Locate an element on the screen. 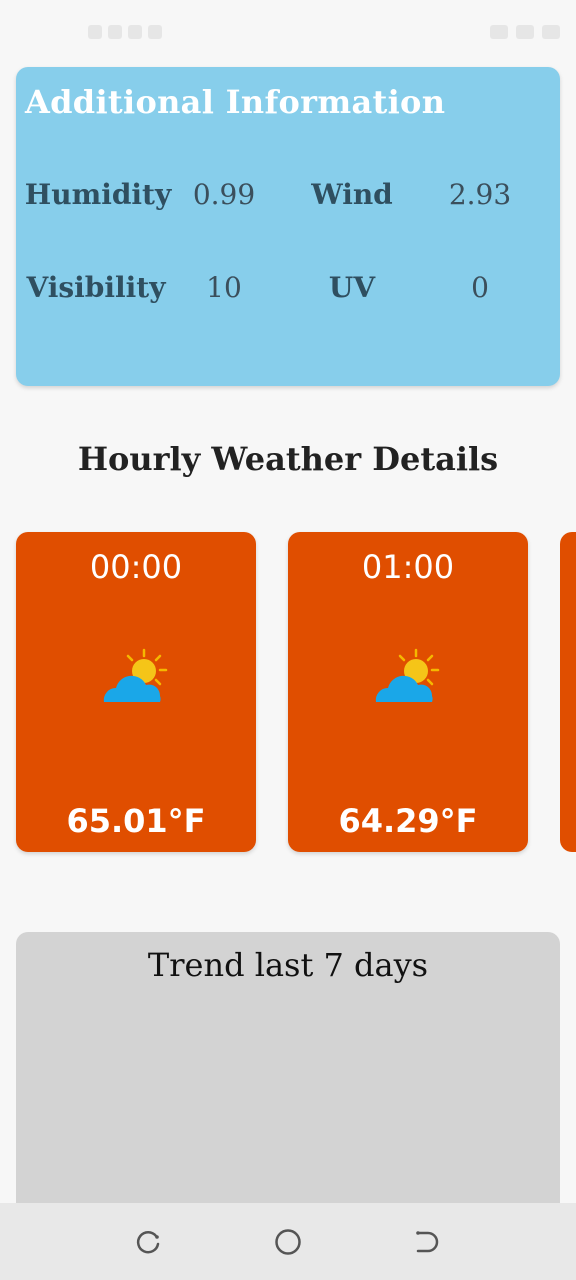  hourly-card: 00:00 65.01°F is located at coordinates (136, 692).